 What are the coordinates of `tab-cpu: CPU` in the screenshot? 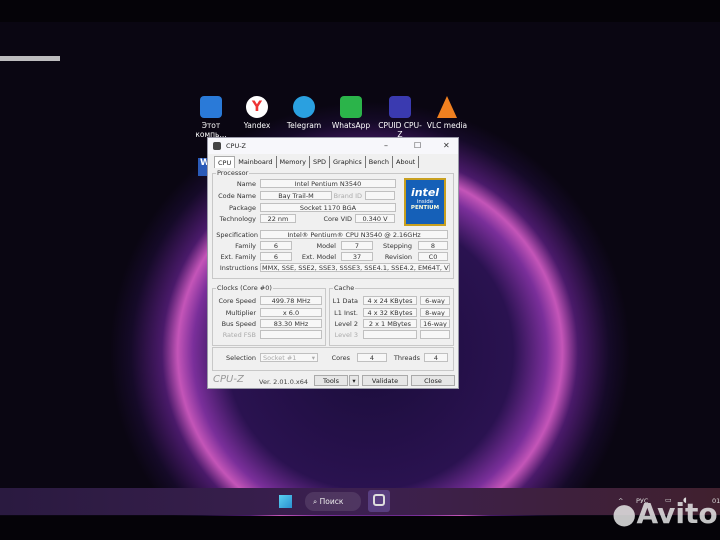 It's located at (225, 162).